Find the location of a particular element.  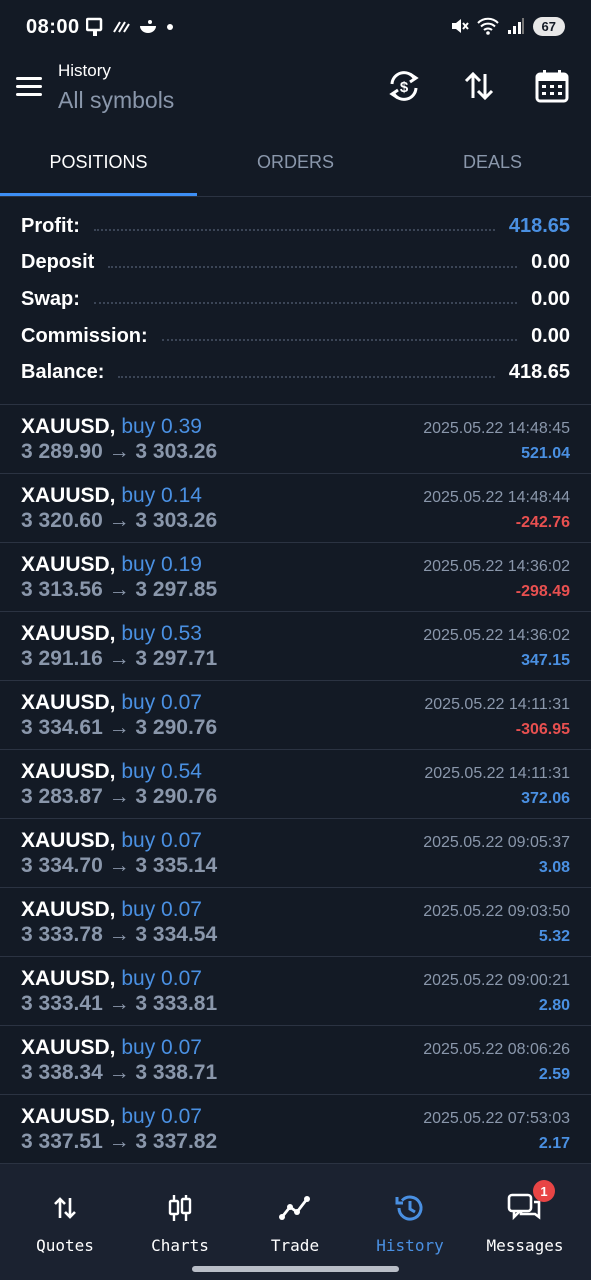

hamburger-menu-icon is located at coordinates (29, 87).